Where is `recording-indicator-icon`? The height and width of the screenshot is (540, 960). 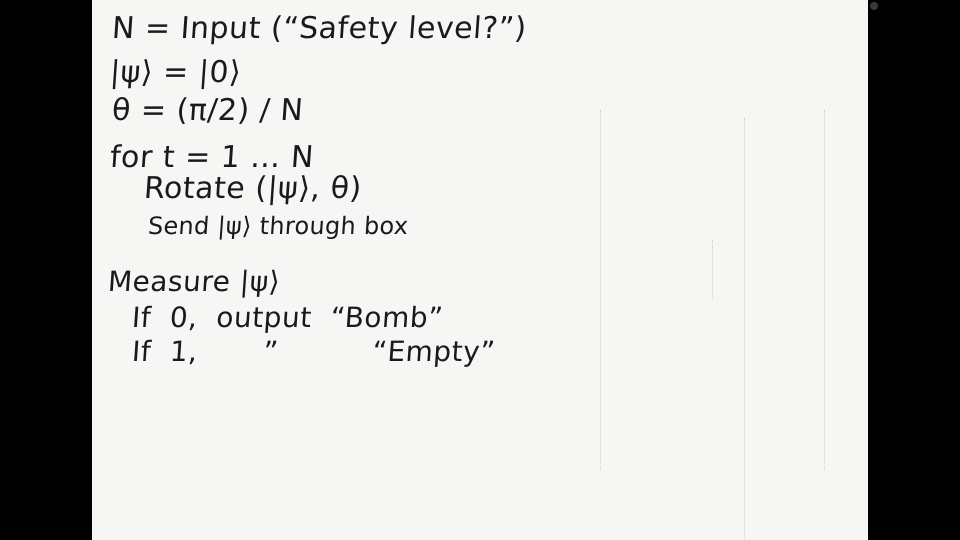
recording-indicator-icon is located at coordinates (874, 6).